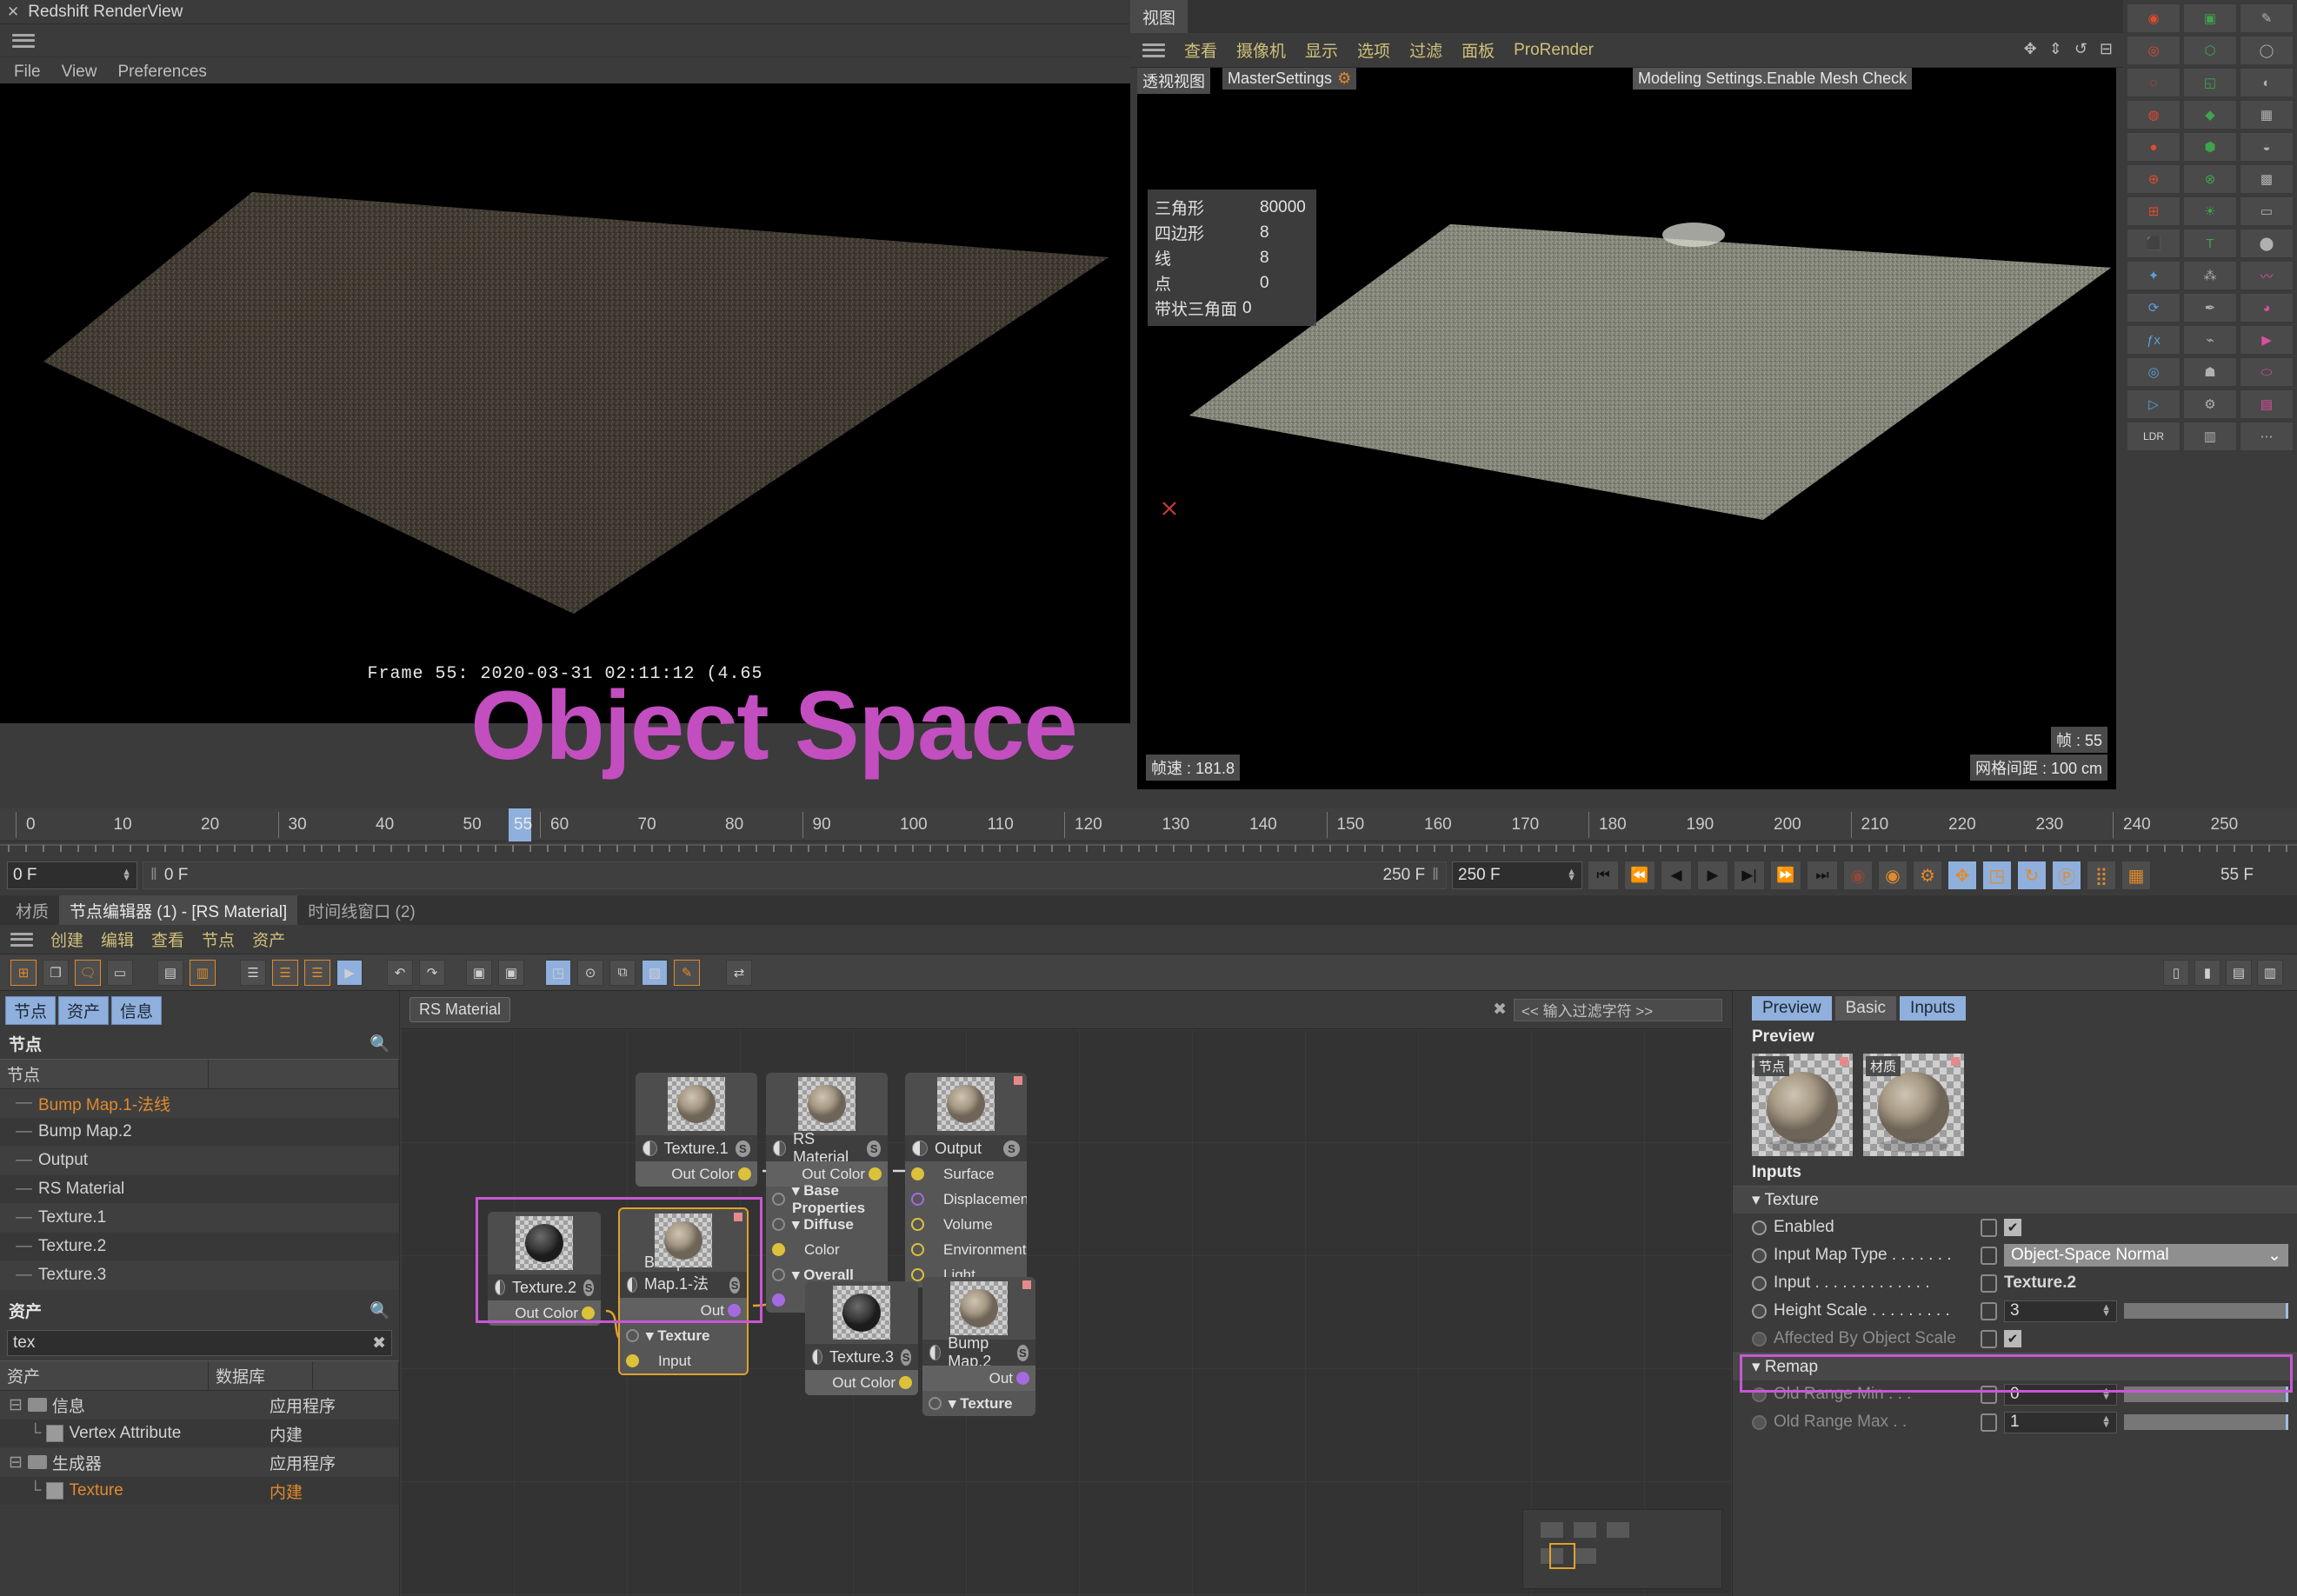 This screenshot has width=2297, height=1596. I want to click on cloner-icon: ⁂, so click(2210, 275).